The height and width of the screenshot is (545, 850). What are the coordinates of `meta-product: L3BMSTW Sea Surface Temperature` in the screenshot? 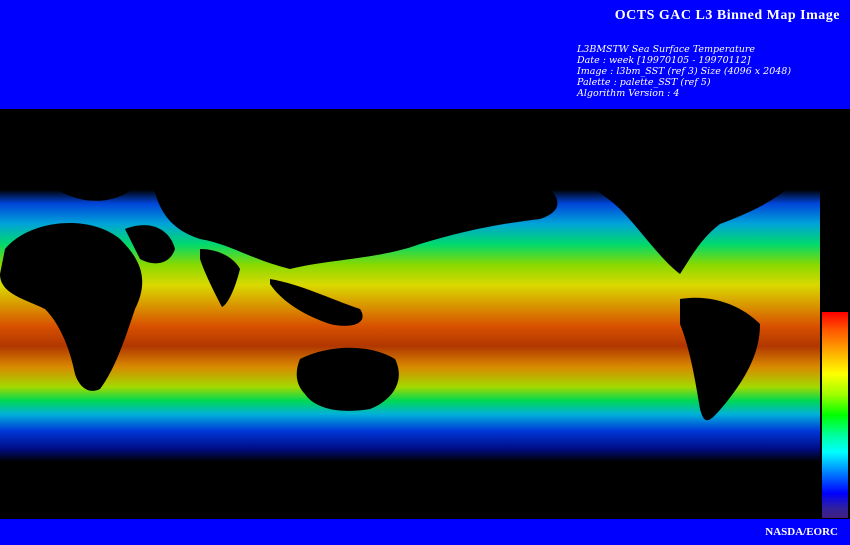 It's located at (666, 49).